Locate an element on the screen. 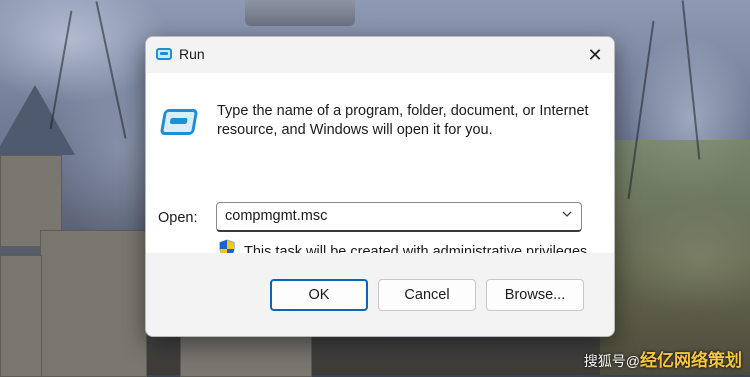 This screenshot has width=750, height=377. run-icon is located at coordinates (164, 54).